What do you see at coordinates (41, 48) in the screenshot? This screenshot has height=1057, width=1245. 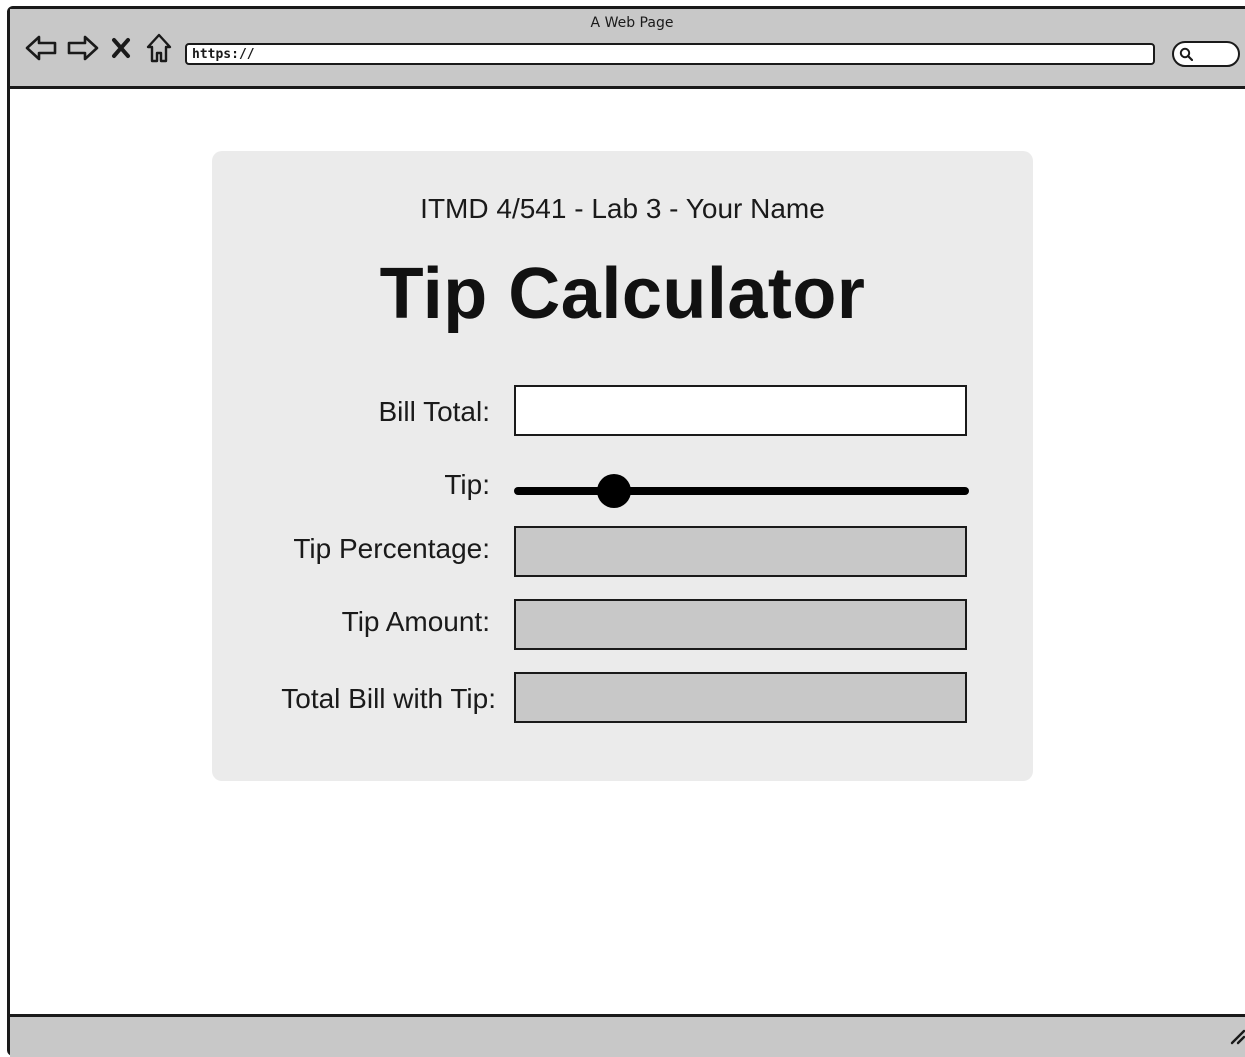 I see `back-arrow-icon` at bounding box center [41, 48].